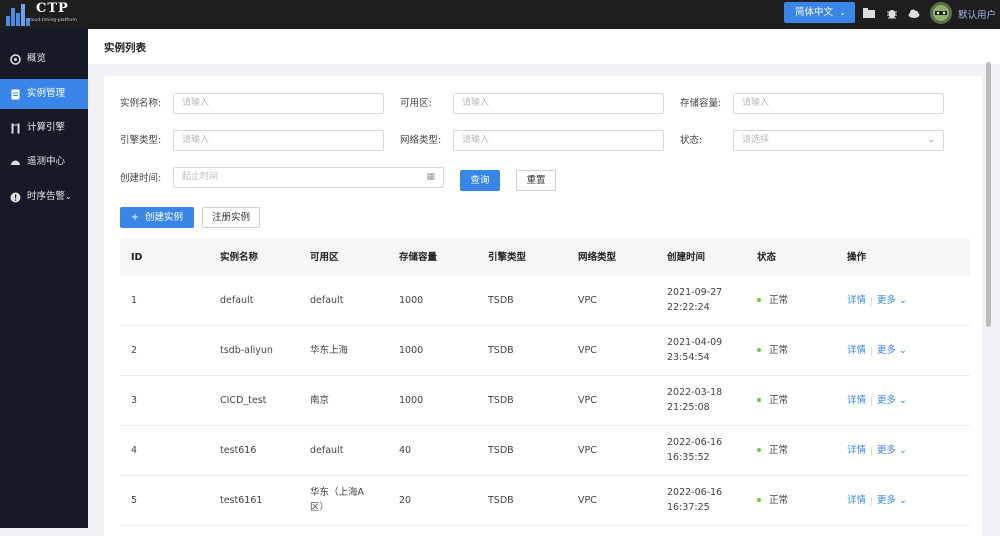 Image resolution: width=1000 pixels, height=536 pixels. Describe the element at coordinates (914, 13) in the screenshot. I see `cloud-icon` at that location.